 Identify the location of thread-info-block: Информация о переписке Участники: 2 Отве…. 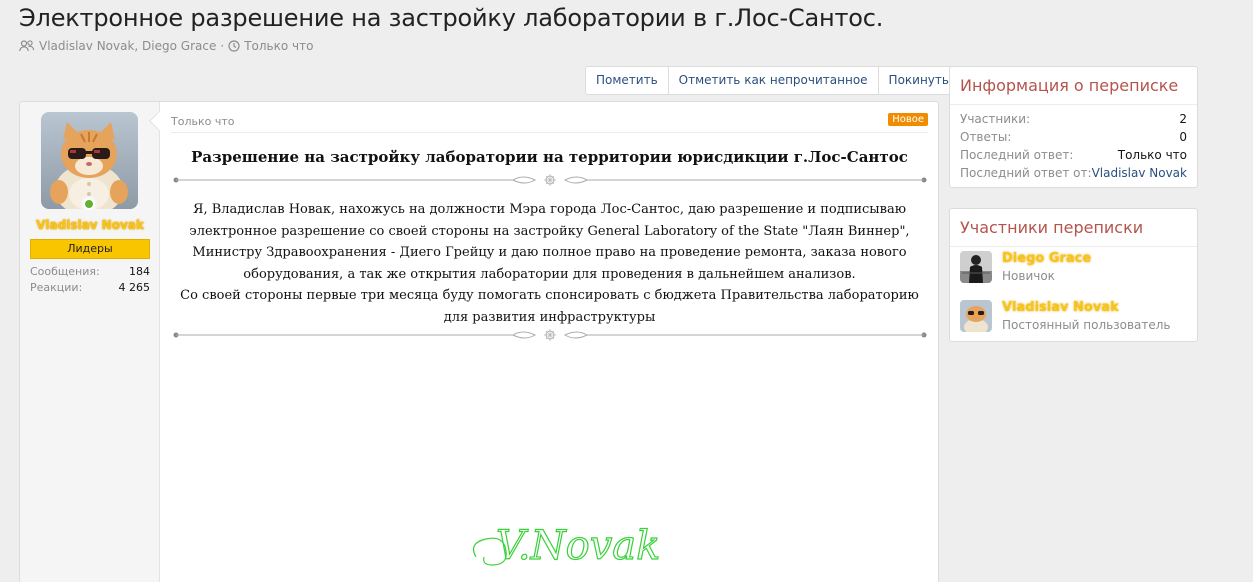
(1073, 127).